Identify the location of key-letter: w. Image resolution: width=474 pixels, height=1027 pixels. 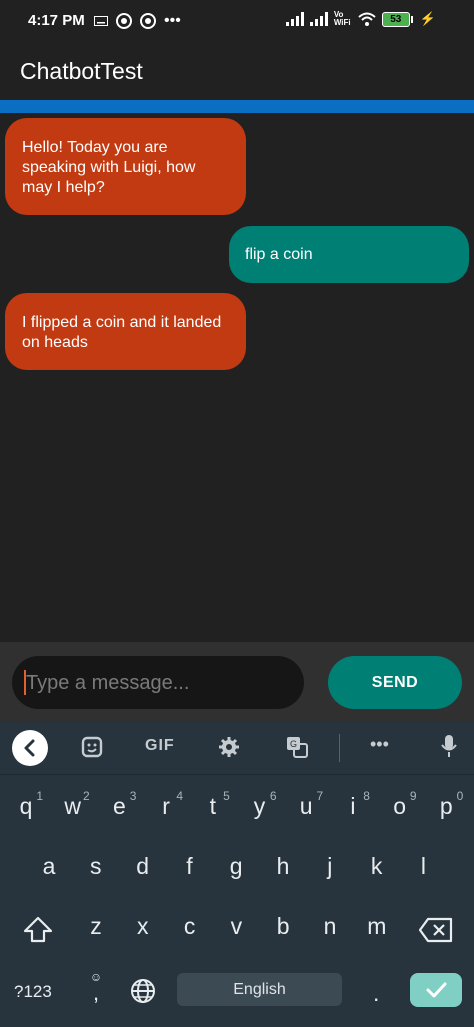
(72, 806).